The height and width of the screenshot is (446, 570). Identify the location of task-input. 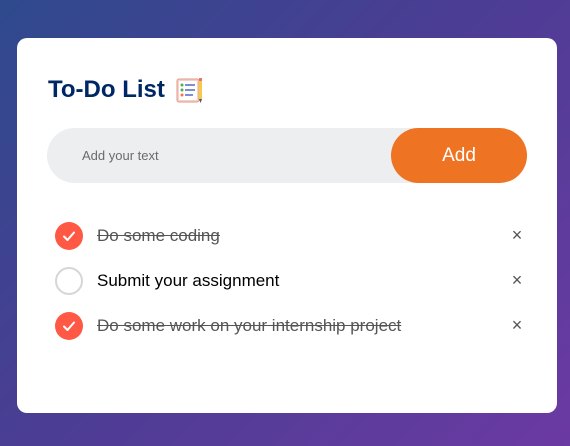
(219, 155).